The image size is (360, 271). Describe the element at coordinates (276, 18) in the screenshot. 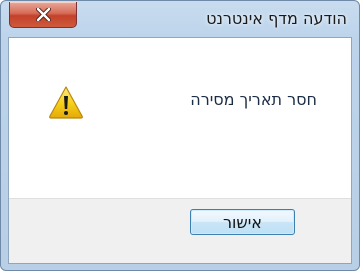

I see `window-title: הודעה מדף אינטרנט` at that location.